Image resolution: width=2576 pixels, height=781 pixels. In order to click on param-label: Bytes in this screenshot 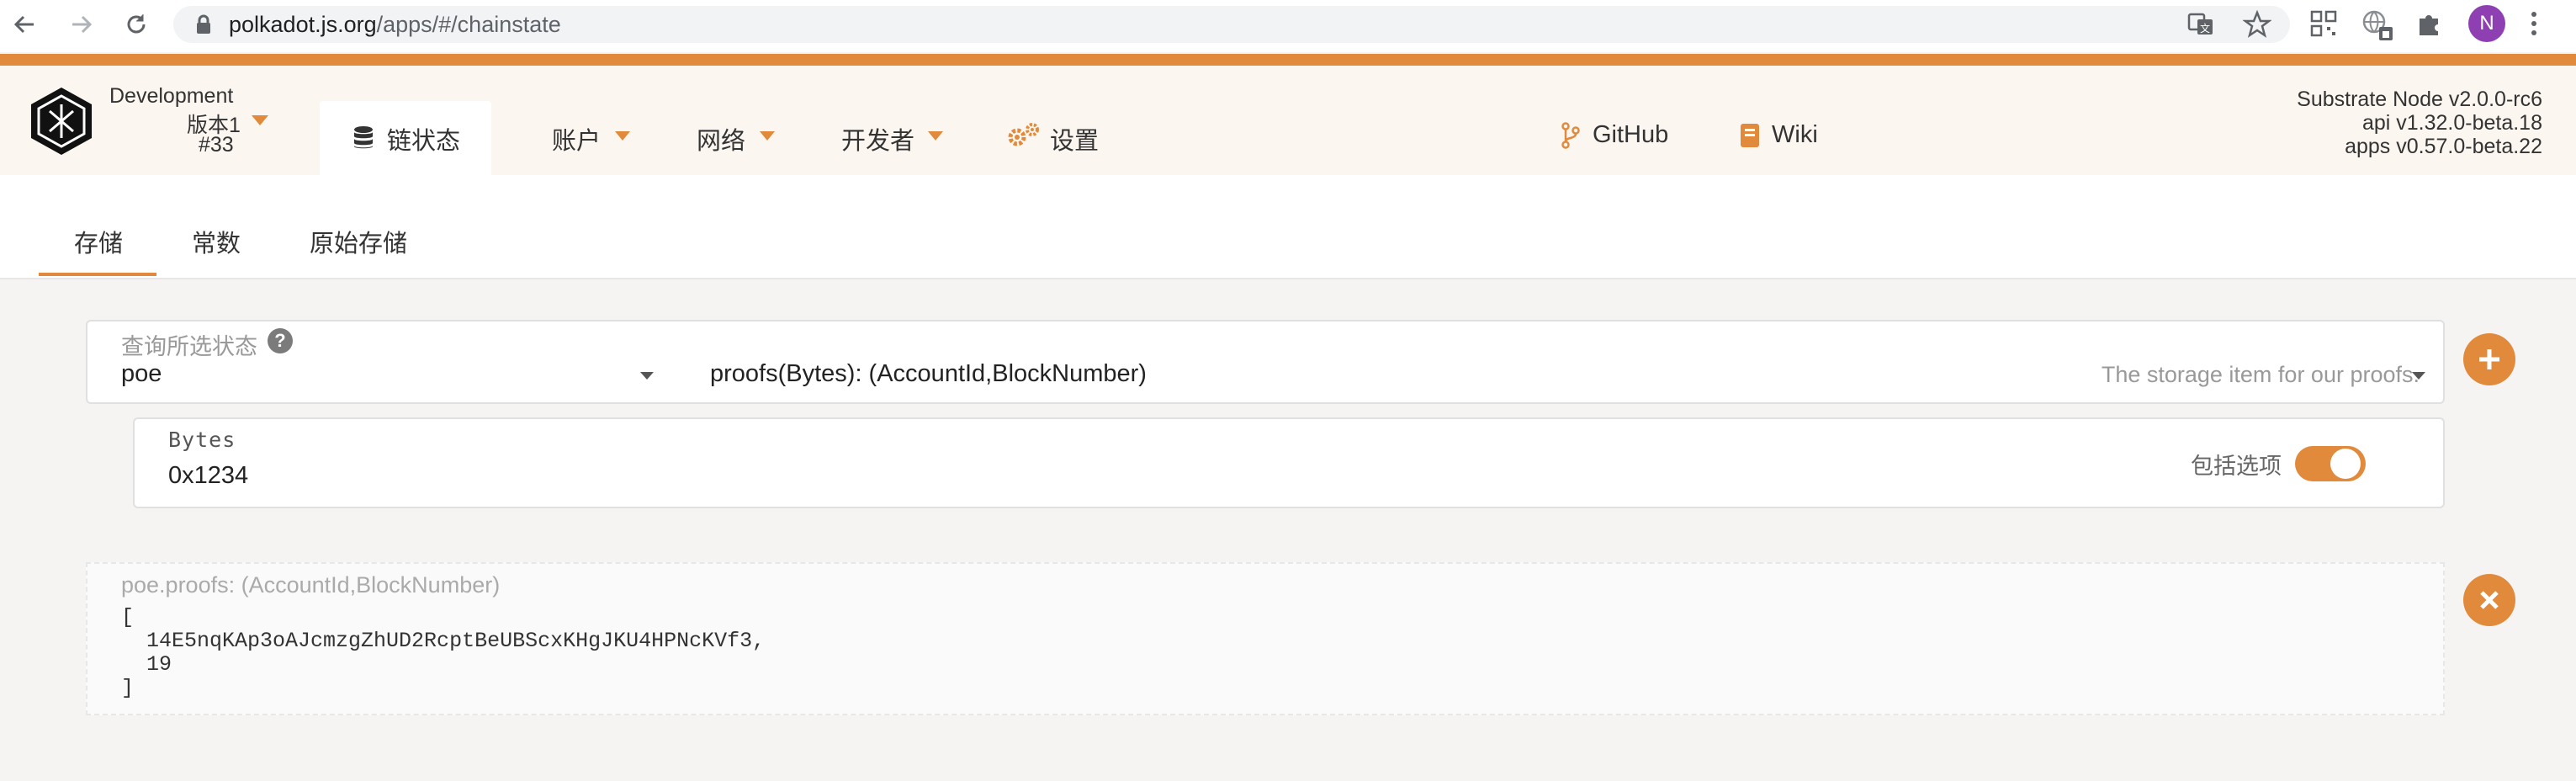, I will do `click(202, 440)`.